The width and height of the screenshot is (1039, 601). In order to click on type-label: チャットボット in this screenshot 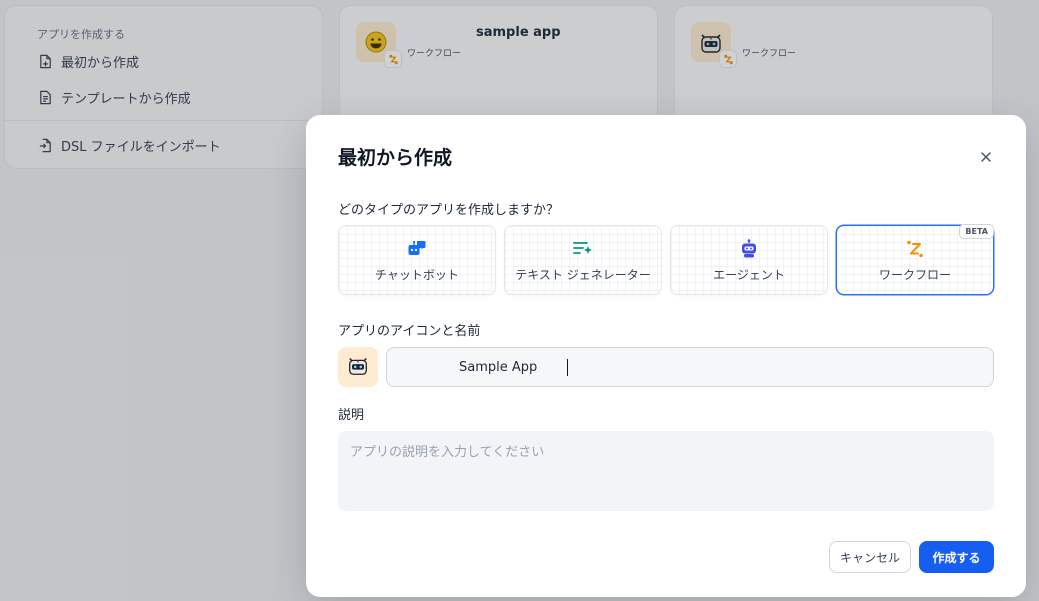, I will do `click(417, 274)`.